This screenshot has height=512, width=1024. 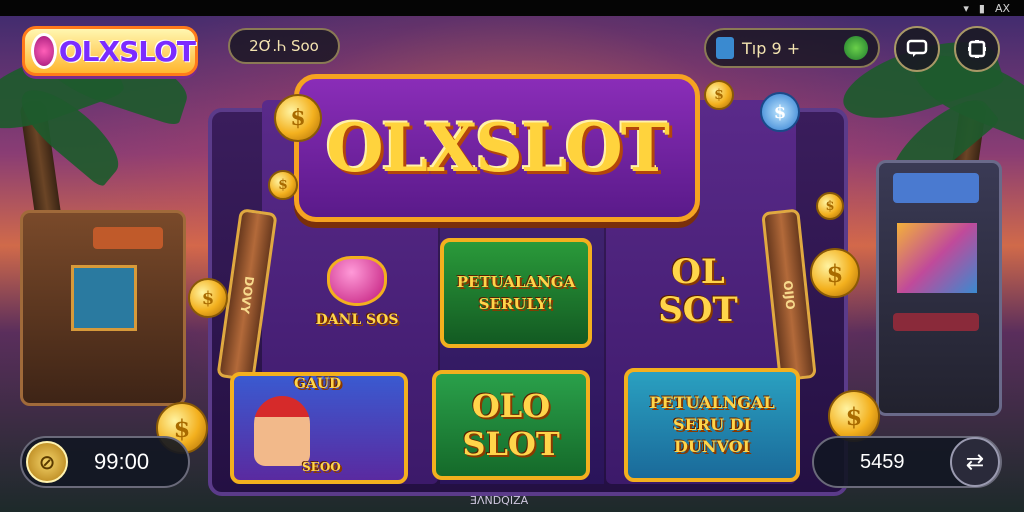 I want to click on title-banner-text: OLXSLOT, so click(x=498, y=148).